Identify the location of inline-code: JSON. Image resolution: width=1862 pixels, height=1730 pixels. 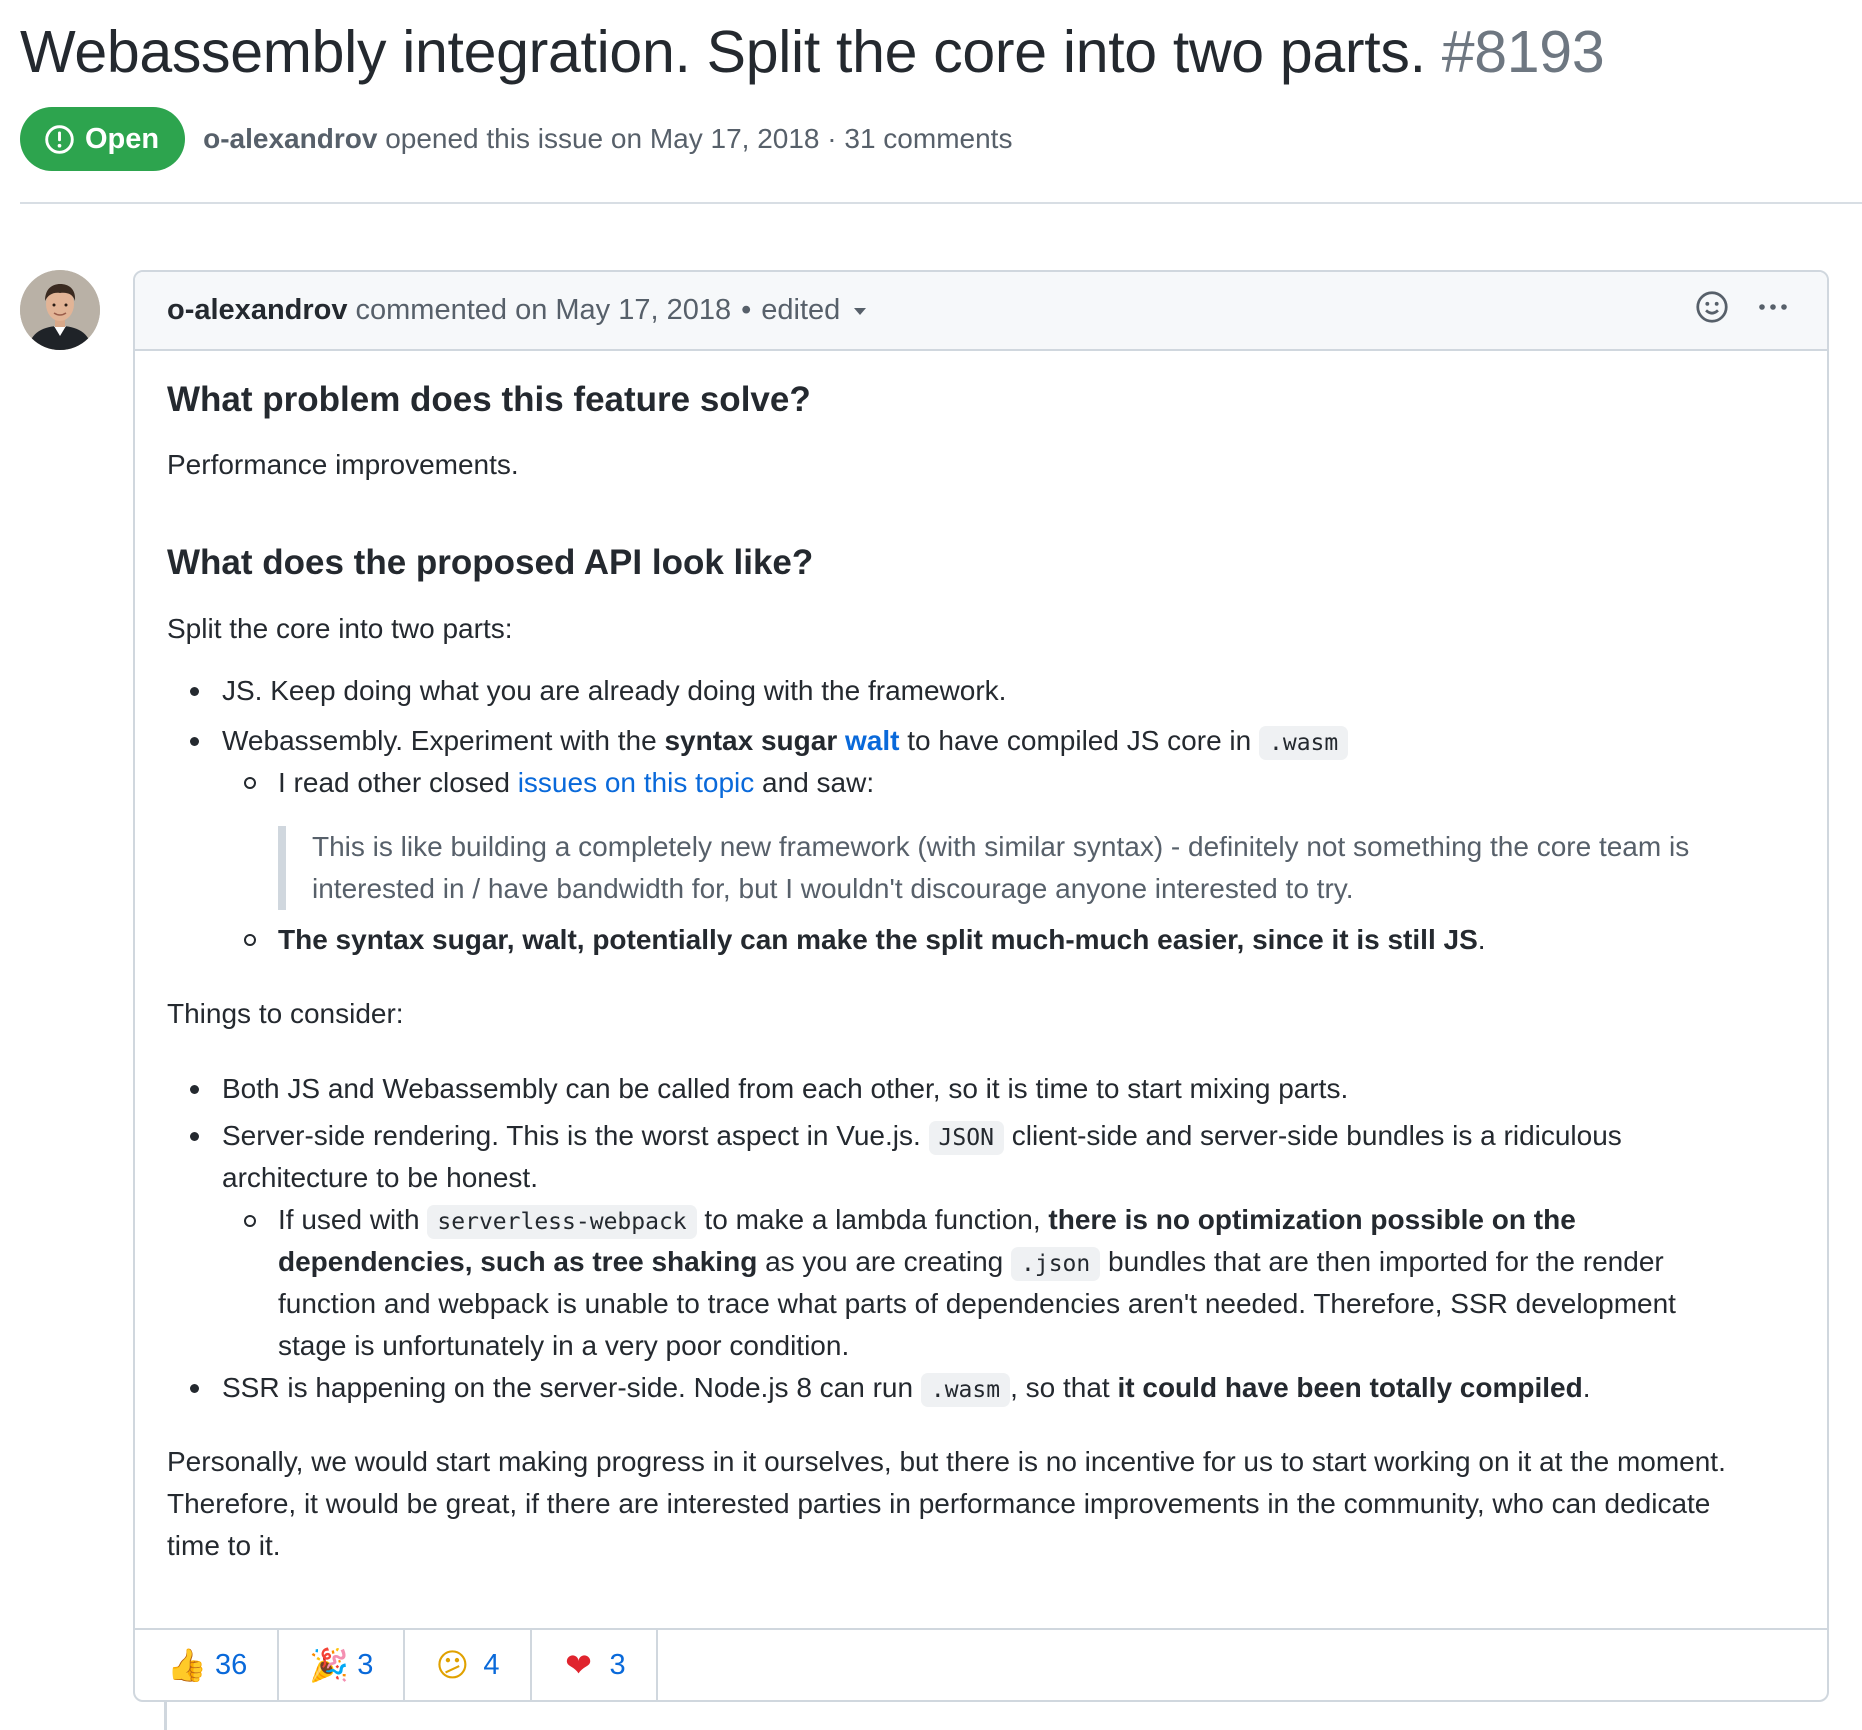
(966, 1138).